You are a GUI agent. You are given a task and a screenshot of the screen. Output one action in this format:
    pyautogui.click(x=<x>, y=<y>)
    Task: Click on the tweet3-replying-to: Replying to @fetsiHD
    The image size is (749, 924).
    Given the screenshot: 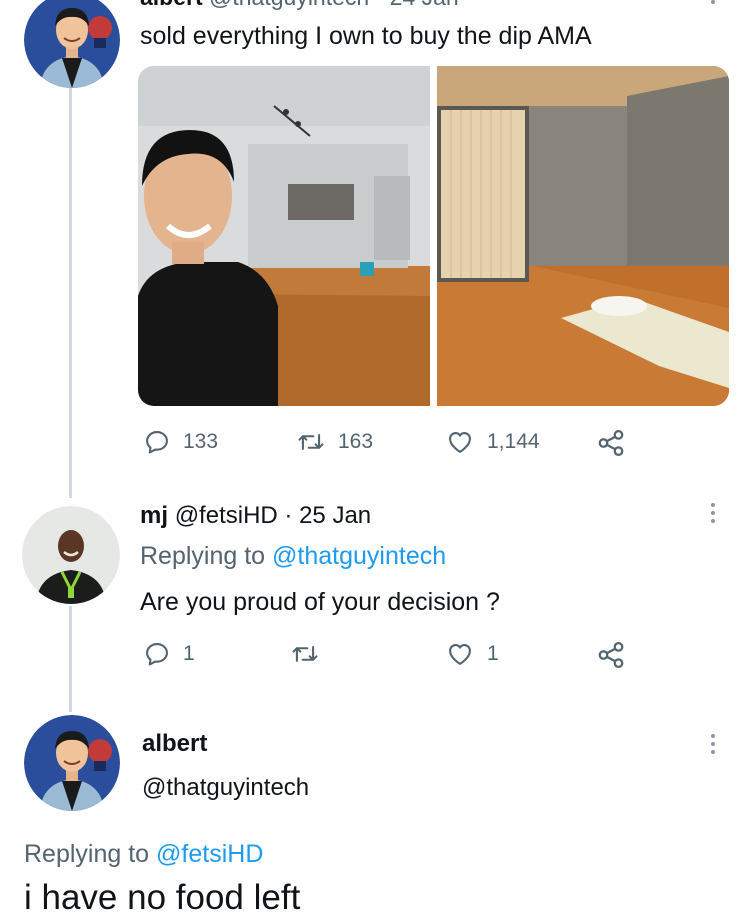 What is the action you would take?
    pyautogui.click(x=143, y=854)
    